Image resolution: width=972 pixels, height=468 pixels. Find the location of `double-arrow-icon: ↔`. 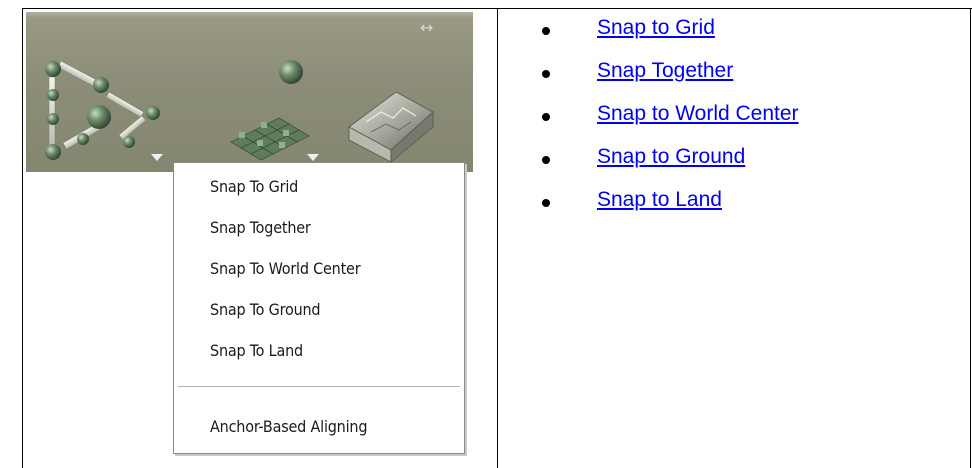

double-arrow-icon: ↔ is located at coordinates (426, 27).